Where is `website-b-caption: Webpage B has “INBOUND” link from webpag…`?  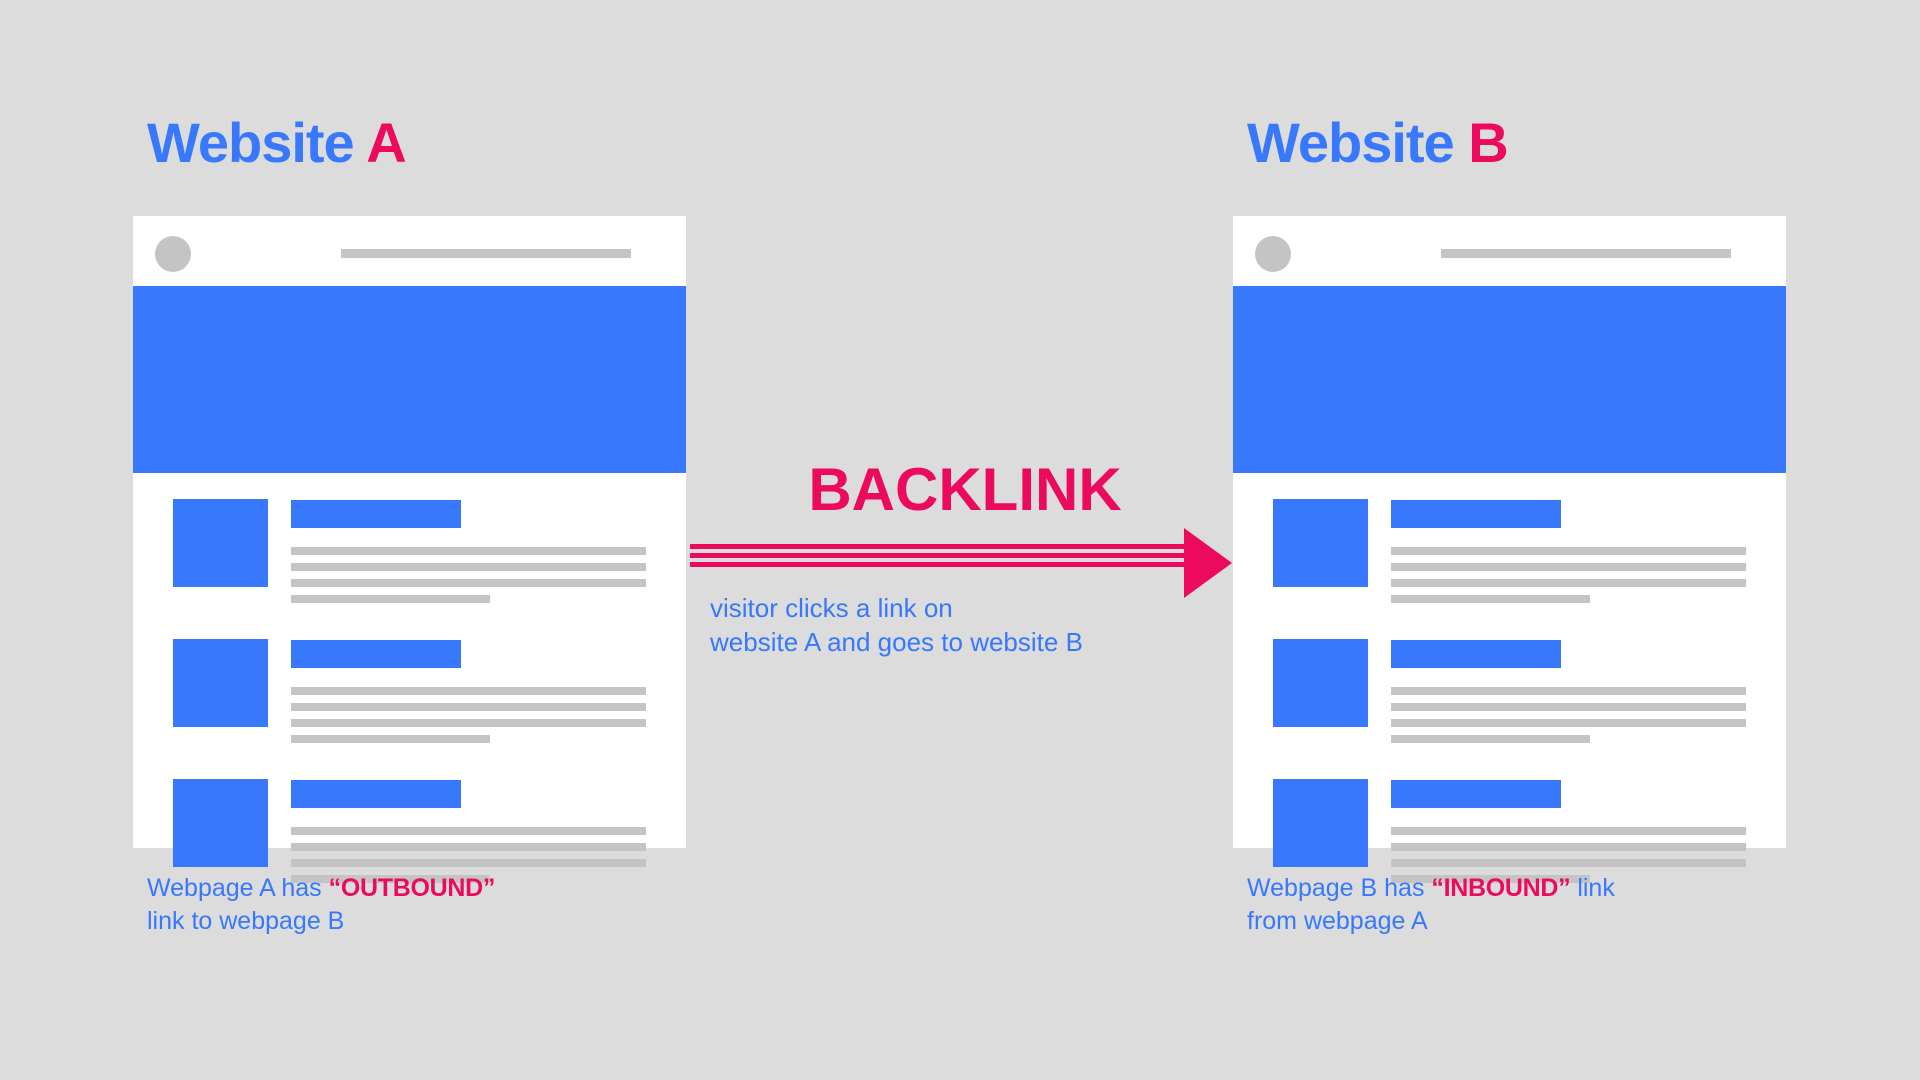
website-b-caption: Webpage B has “INBOUND” link from webpag… is located at coordinates (1507, 905).